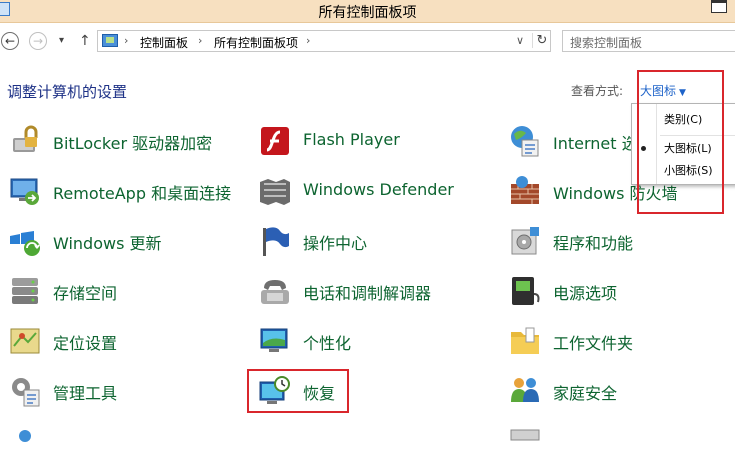 The image size is (735, 462). What do you see at coordinates (25, 243) in the screenshot?
I see `windows-update-icon` at bounding box center [25, 243].